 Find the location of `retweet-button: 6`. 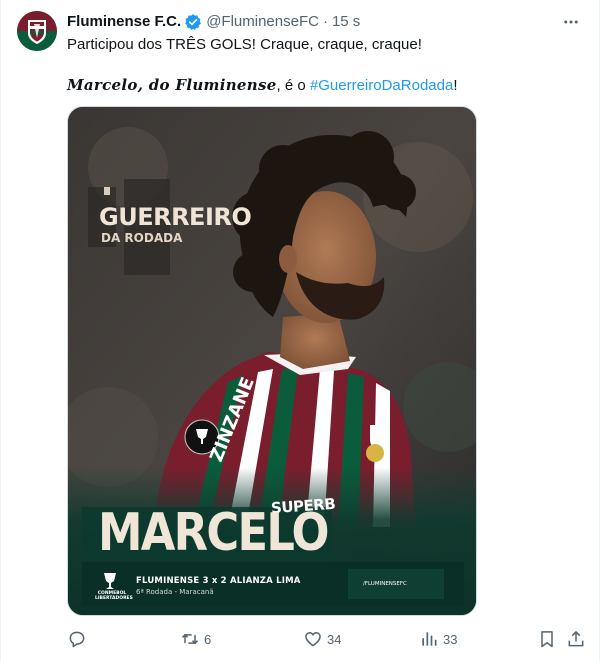

retweet-button: 6 is located at coordinates (195, 639).